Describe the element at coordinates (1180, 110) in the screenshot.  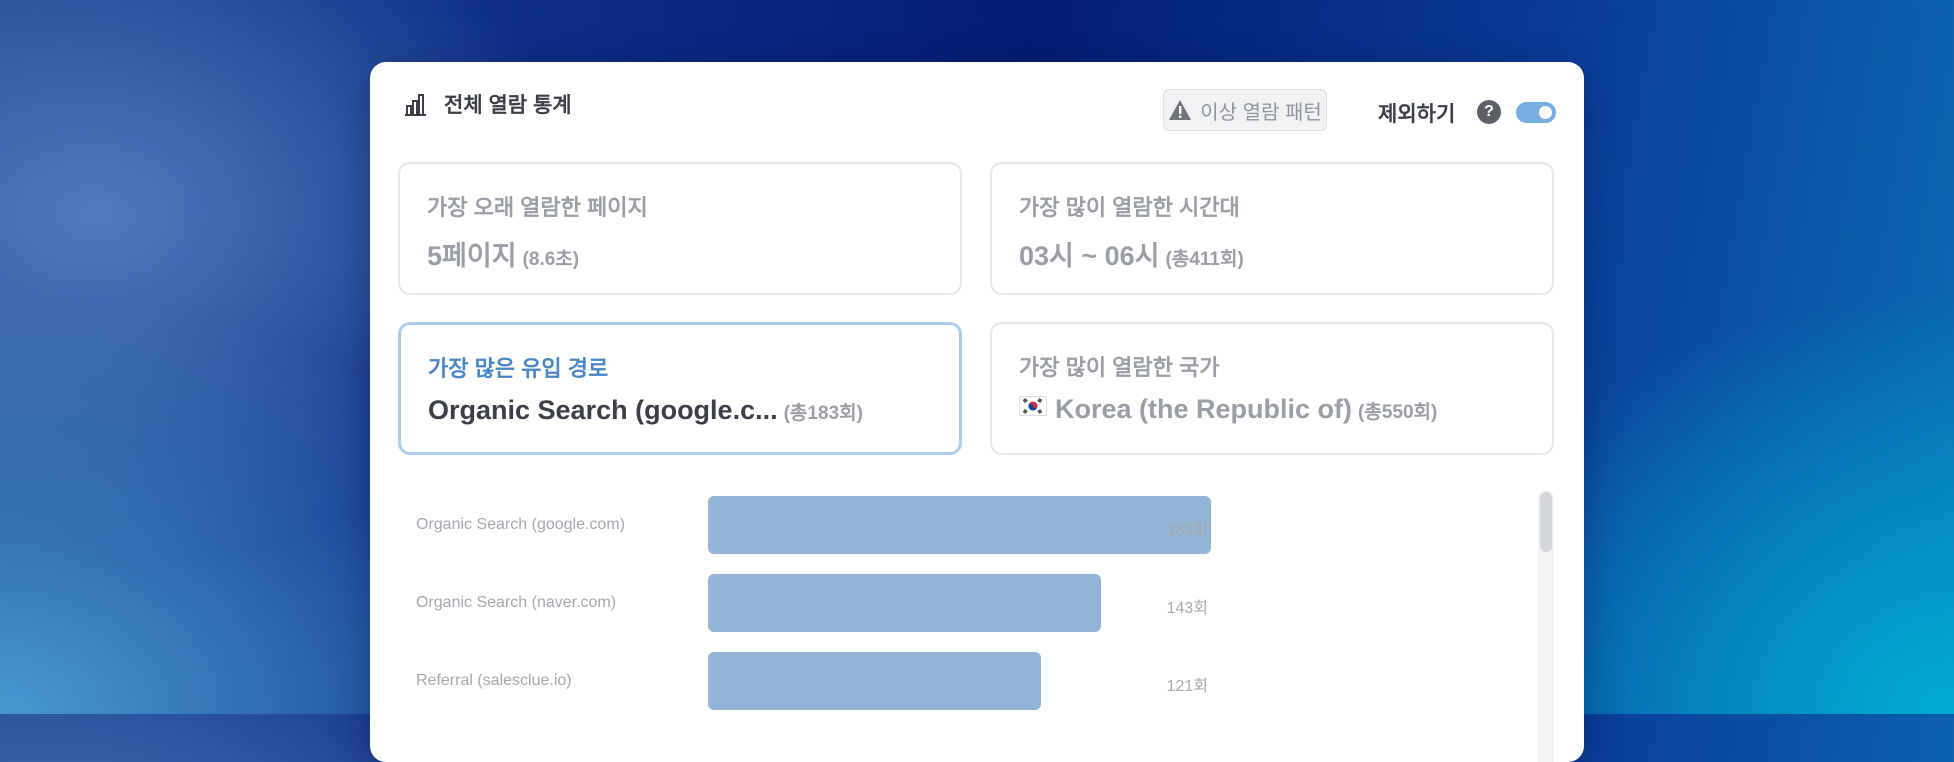
I see `warning-icon` at that location.